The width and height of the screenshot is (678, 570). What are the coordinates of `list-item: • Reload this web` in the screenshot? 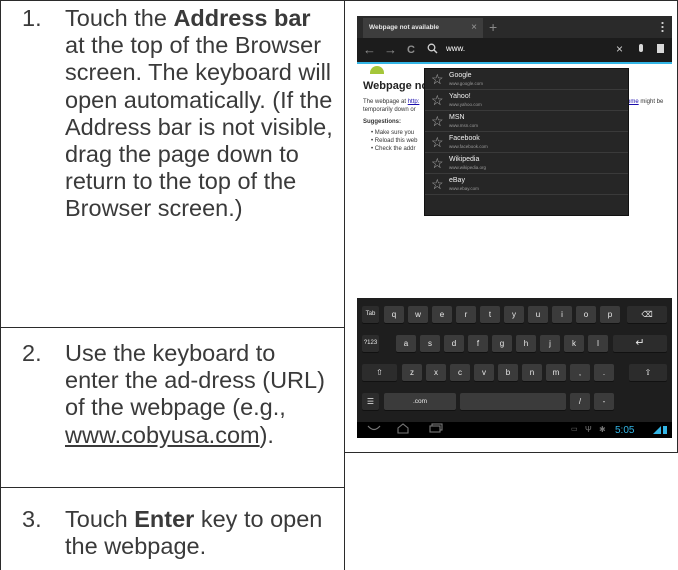 It's located at (394, 141).